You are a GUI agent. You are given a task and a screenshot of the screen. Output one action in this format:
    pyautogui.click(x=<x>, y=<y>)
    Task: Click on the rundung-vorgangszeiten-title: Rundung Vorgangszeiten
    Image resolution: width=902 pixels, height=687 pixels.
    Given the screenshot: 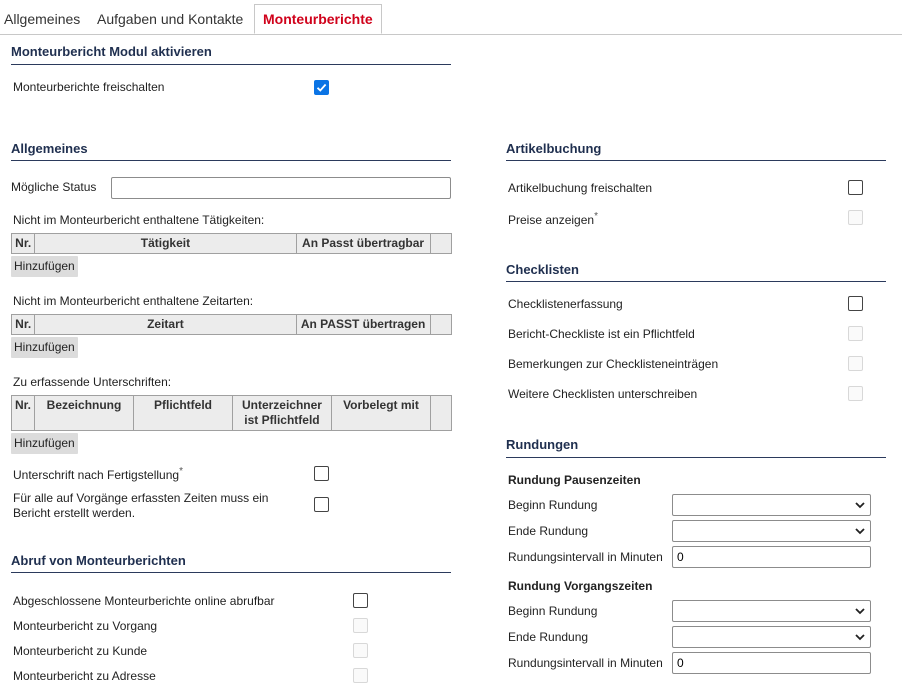 What is the action you would take?
    pyautogui.click(x=580, y=586)
    